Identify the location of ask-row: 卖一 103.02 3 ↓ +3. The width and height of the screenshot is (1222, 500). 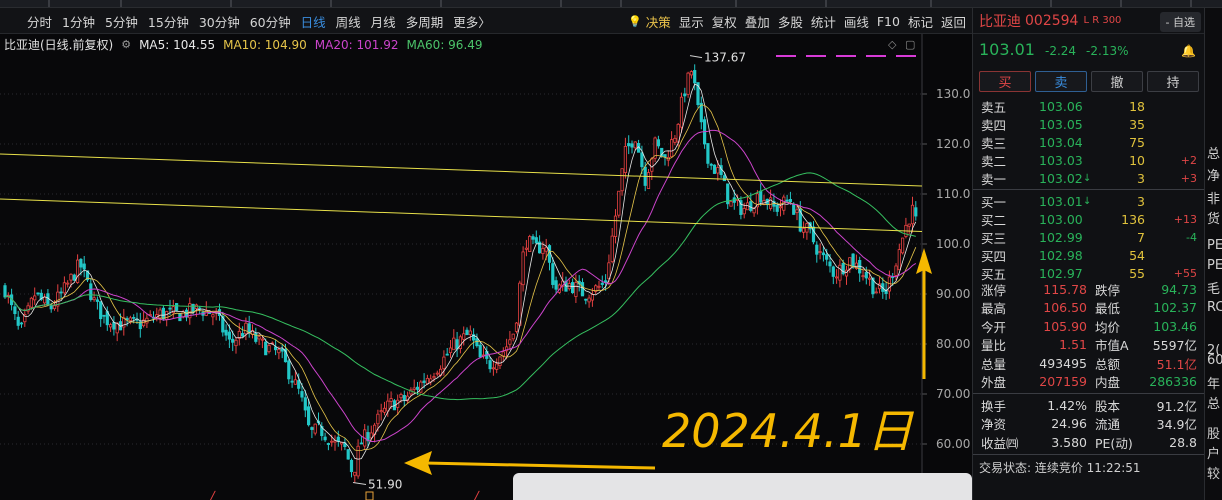
(1089, 178).